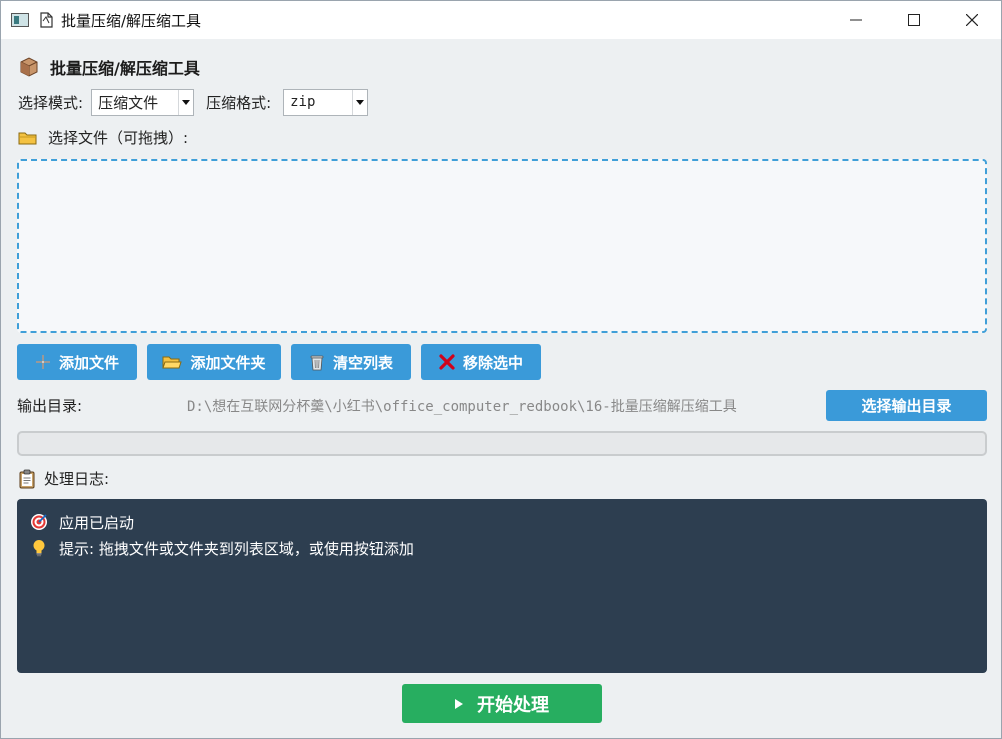 The height and width of the screenshot is (739, 1002). I want to click on title-bar: 批量压缩/解压缩工具, so click(501, 20).